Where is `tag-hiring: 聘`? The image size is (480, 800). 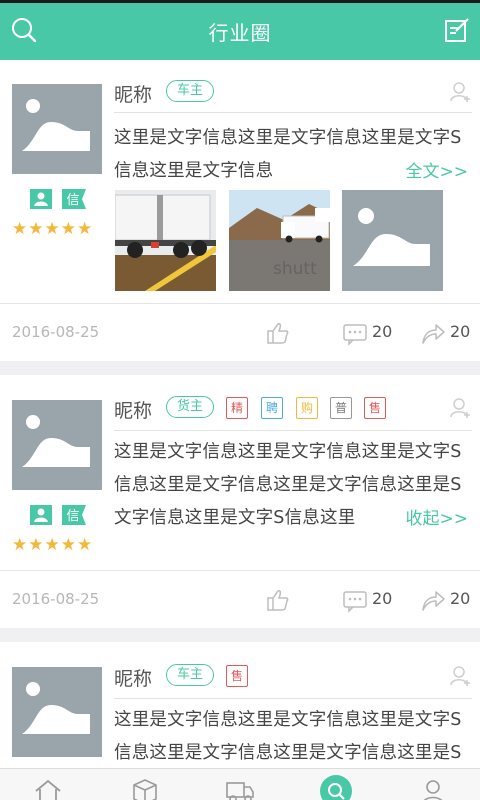
tag-hiring: 聘 is located at coordinates (272, 408).